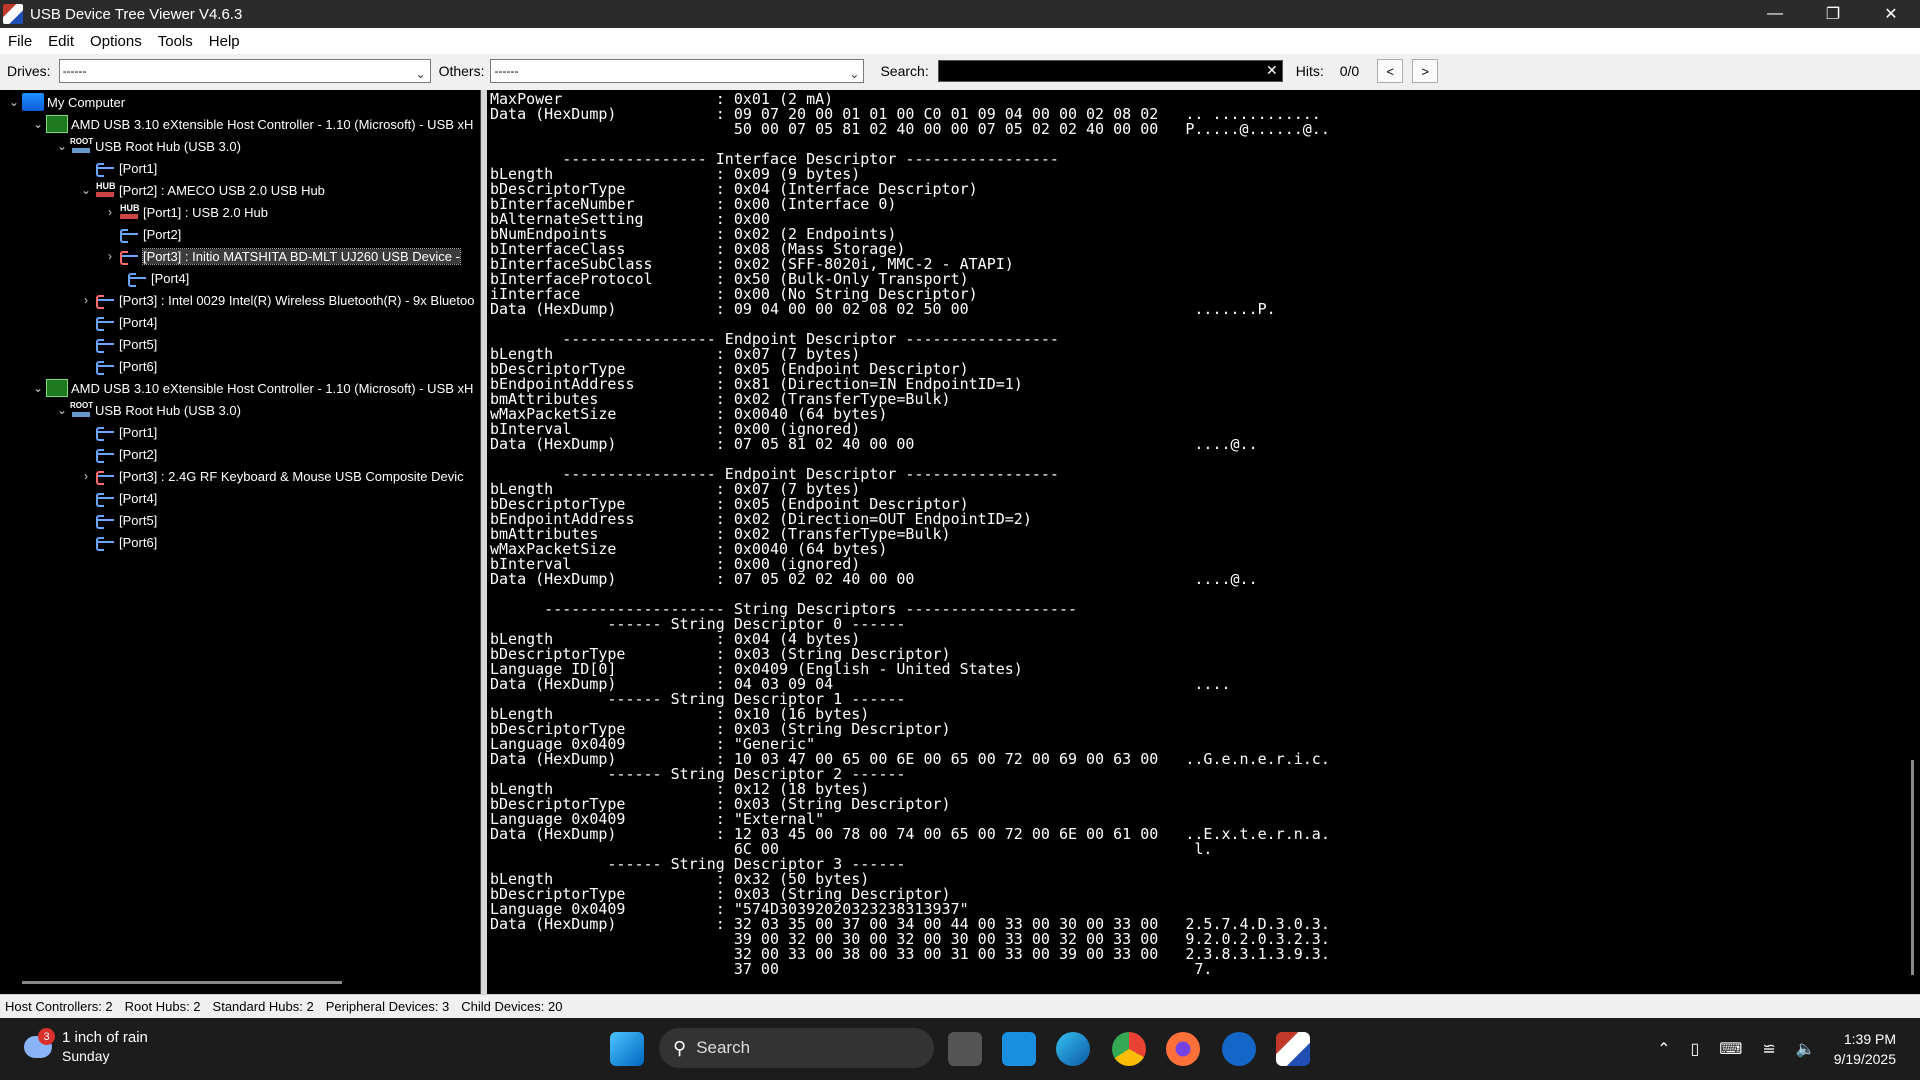 This screenshot has height=1080, width=1920. What do you see at coordinates (105, 1037) in the screenshot?
I see `weather-summary: 1 inch of rain` at bounding box center [105, 1037].